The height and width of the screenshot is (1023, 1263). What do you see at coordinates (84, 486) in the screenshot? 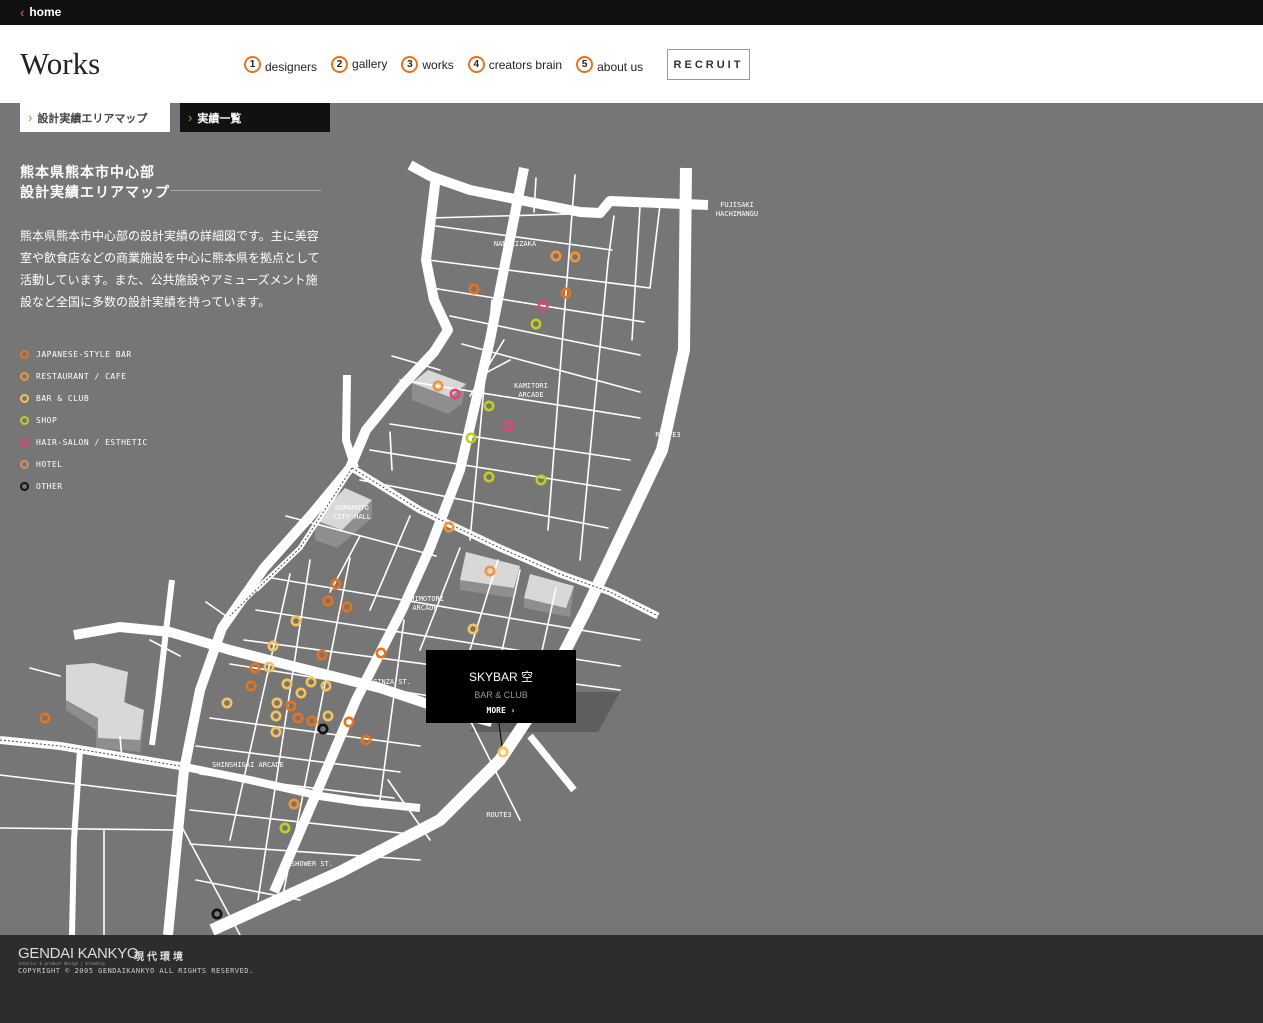
I see `legend-item-other: OTHER` at bounding box center [84, 486].